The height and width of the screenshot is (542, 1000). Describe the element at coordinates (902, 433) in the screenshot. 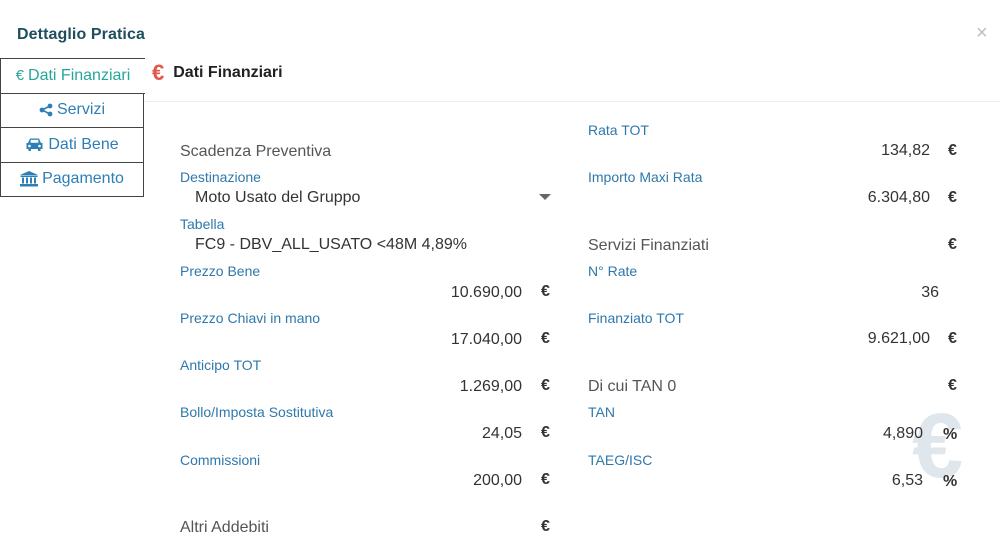

I see `tan-value: 4,890` at that location.